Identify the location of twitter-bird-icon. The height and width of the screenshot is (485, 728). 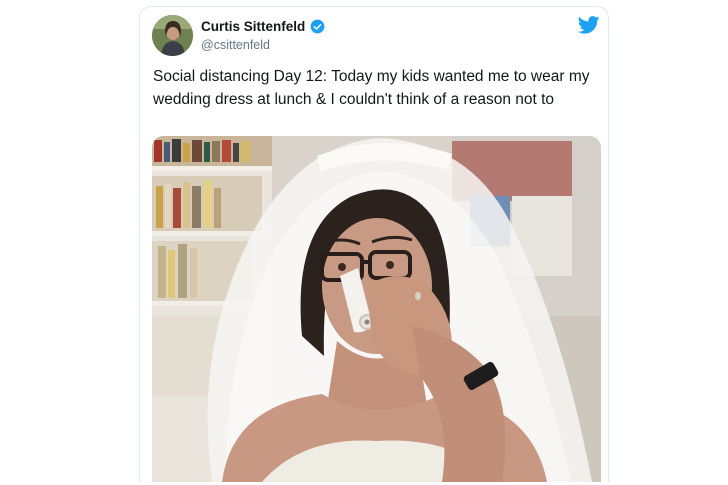
(589, 25).